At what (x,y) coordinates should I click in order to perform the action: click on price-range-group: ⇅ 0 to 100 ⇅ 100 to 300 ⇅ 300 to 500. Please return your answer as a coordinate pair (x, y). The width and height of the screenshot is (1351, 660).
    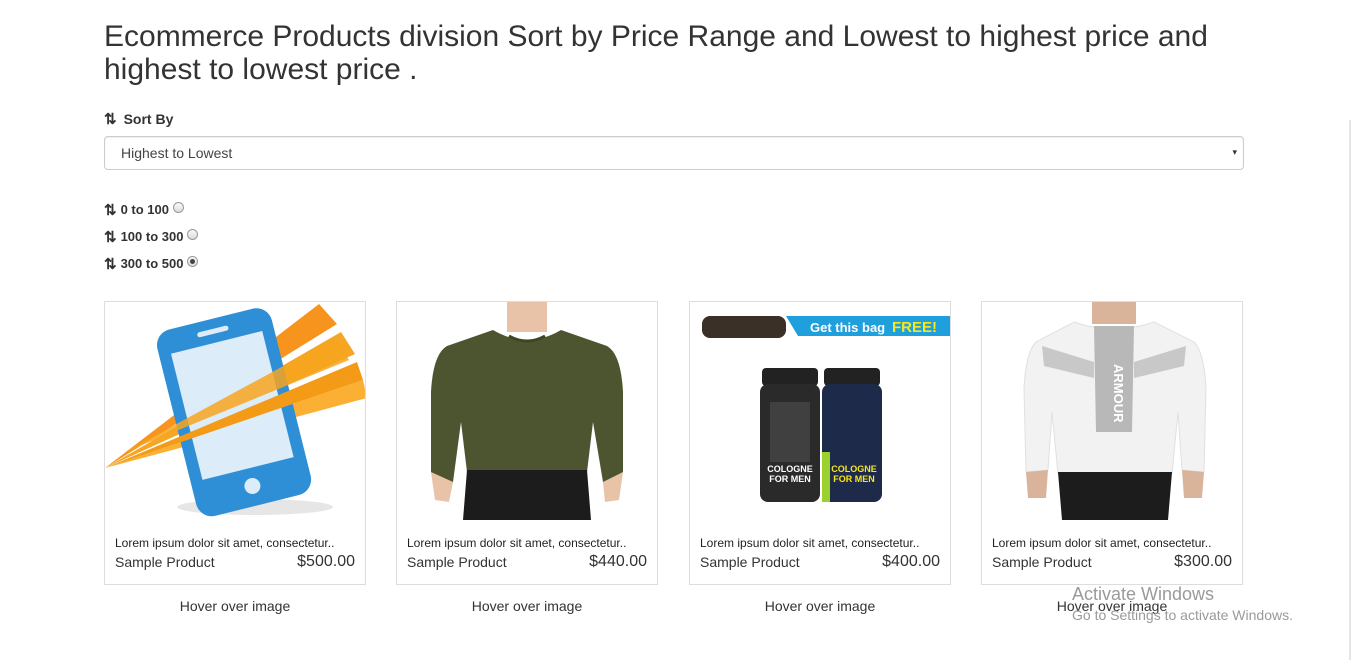
    Looking at the image, I should click on (151, 236).